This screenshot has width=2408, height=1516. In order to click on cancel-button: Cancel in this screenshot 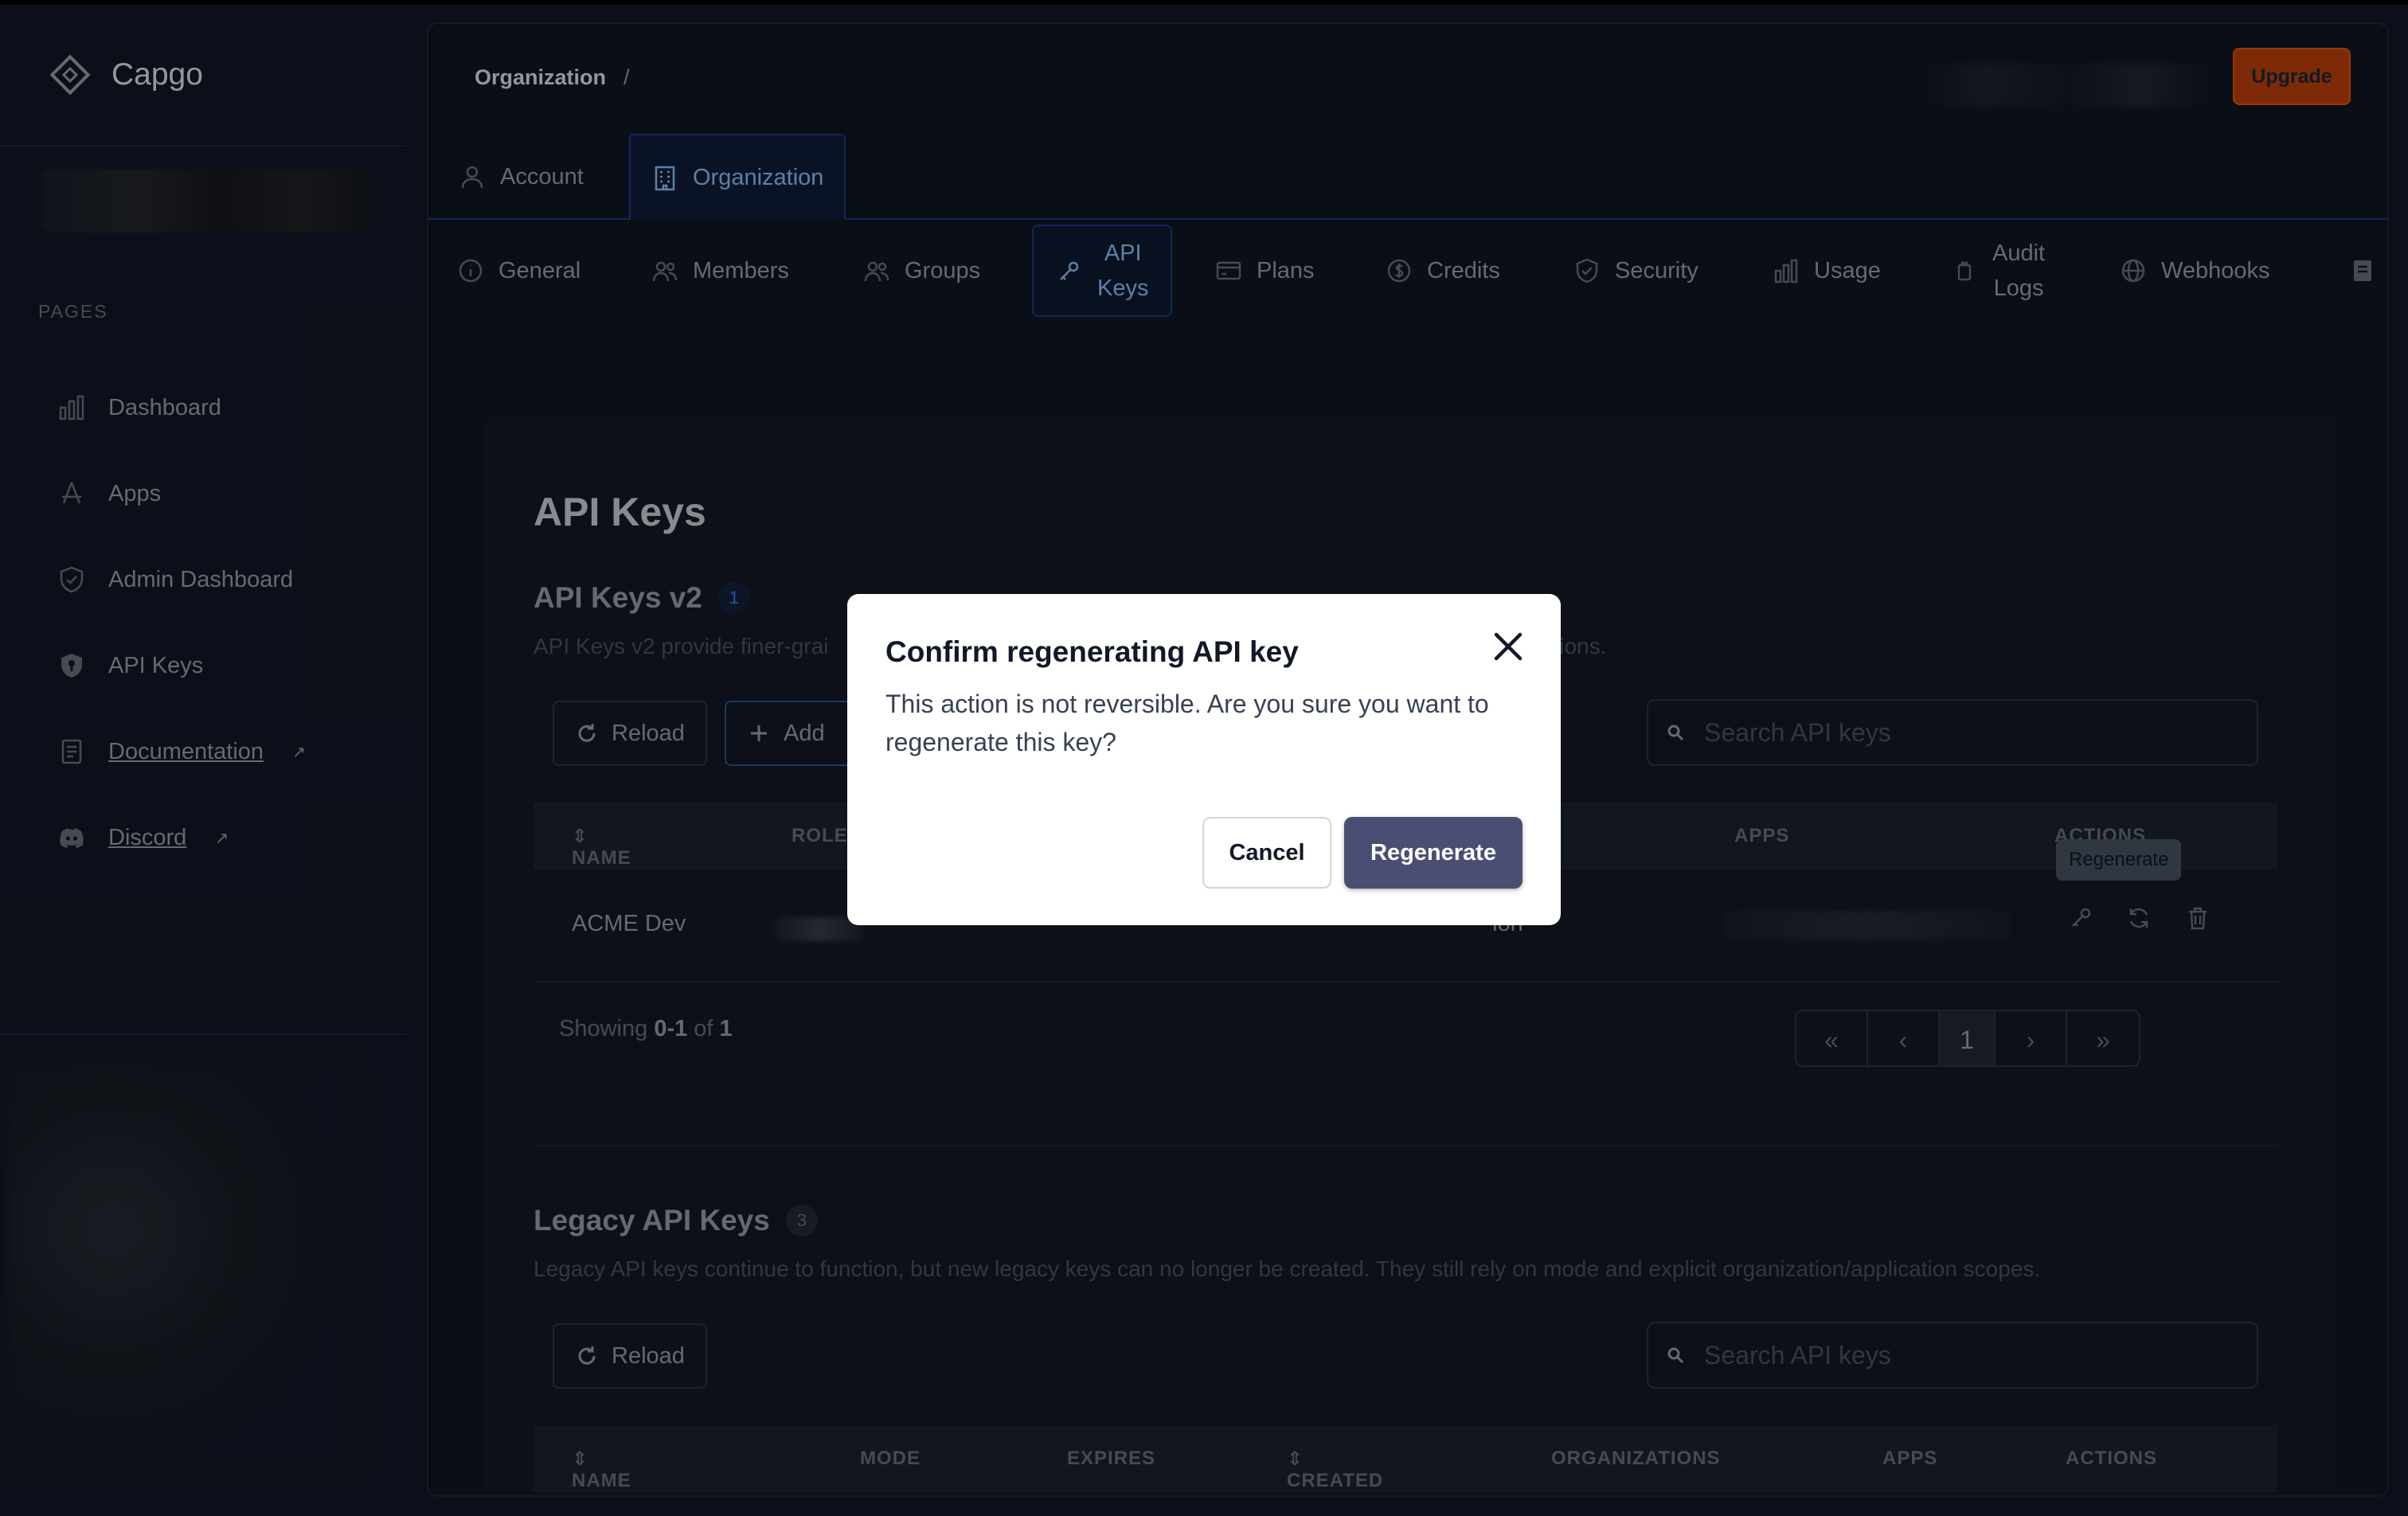, I will do `click(1266, 853)`.